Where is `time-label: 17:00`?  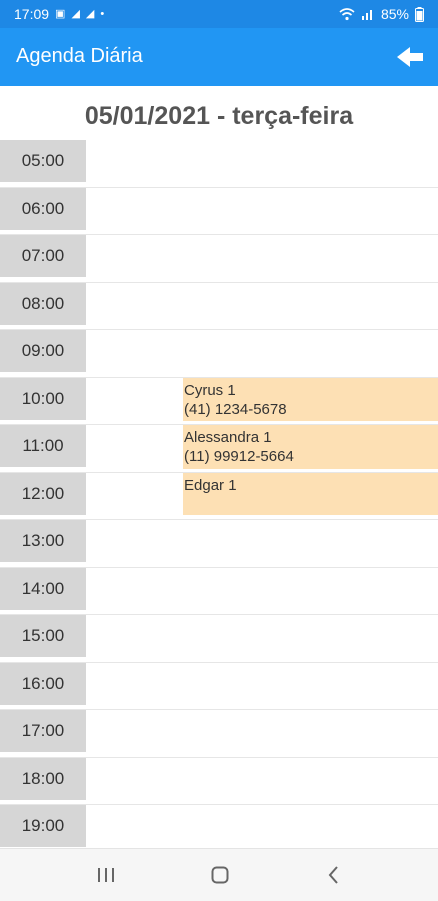
time-label: 17:00 is located at coordinates (43, 731).